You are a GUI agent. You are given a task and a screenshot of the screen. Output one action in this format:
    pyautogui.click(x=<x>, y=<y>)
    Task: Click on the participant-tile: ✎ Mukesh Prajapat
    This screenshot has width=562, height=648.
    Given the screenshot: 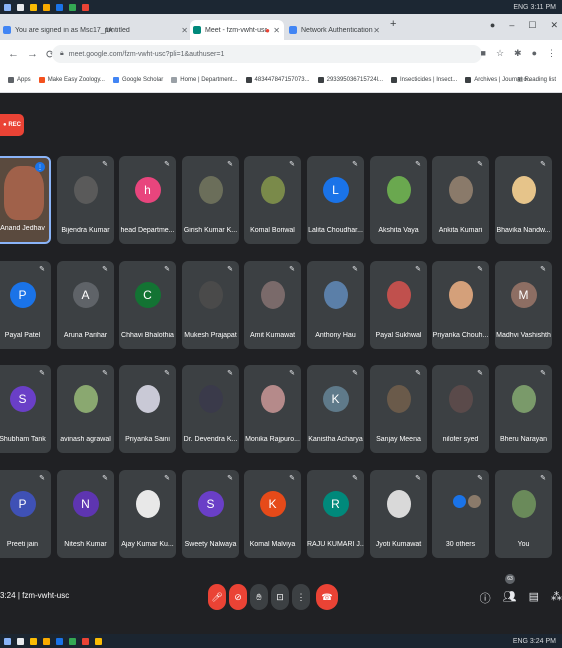 What is the action you would take?
    pyautogui.click(x=210, y=305)
    